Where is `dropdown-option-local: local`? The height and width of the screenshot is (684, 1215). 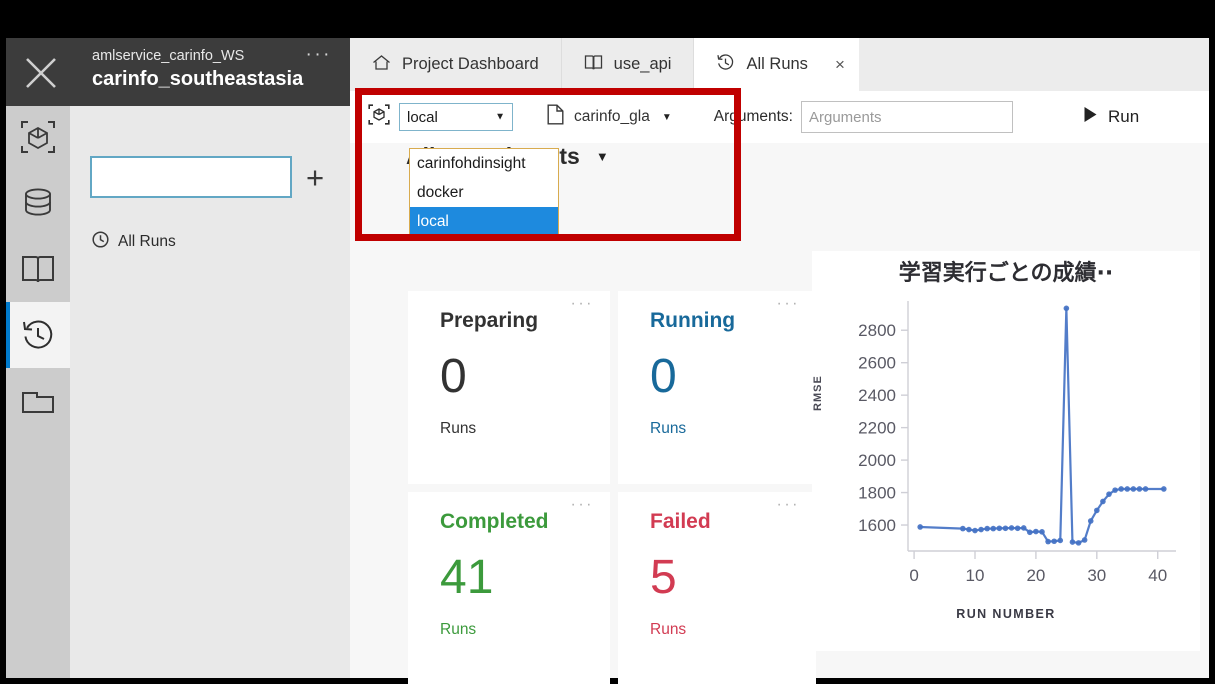 dropdown-option-local: local is located at coordinates (484, 221).